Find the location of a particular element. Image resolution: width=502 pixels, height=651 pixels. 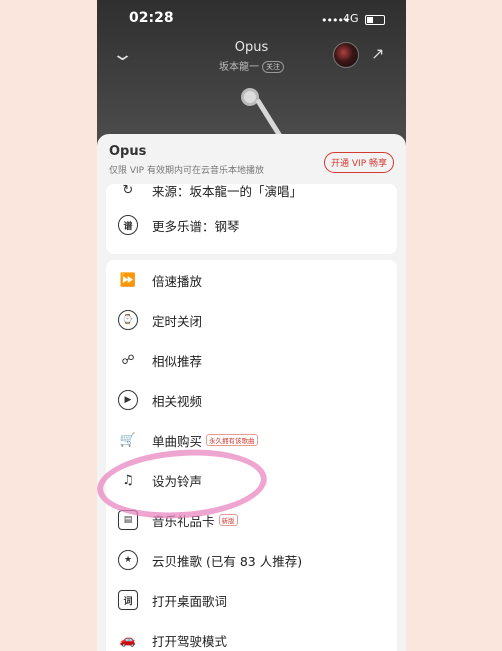

similar-icon: ☍ is located at coordinates (128, 360).